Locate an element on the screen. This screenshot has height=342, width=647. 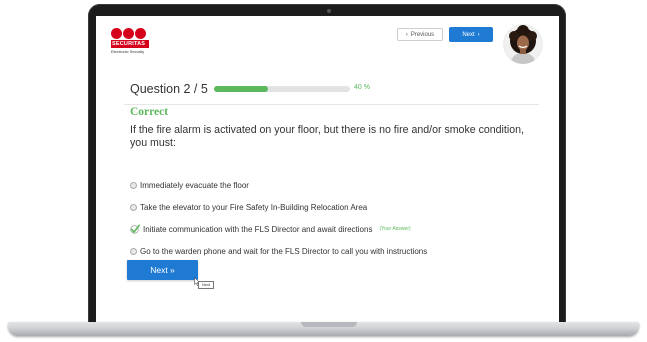
logo-wordmark: SECURITAS is located at coordinates (130, 44).